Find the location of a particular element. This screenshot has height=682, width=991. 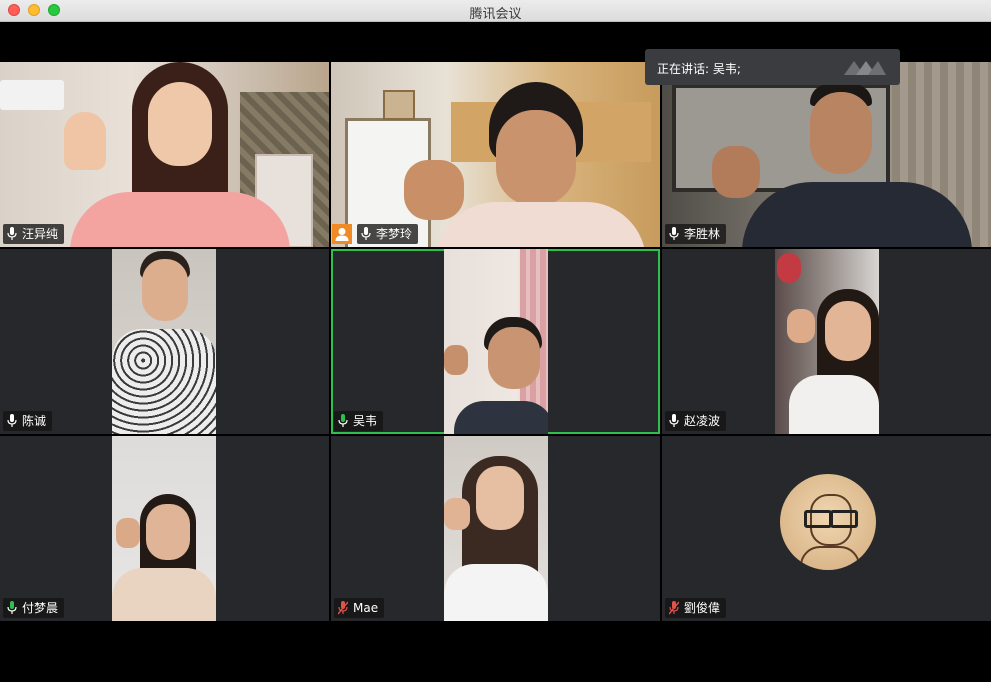

participant-label: 劉俊偉 is located at coordinates (696, 608).